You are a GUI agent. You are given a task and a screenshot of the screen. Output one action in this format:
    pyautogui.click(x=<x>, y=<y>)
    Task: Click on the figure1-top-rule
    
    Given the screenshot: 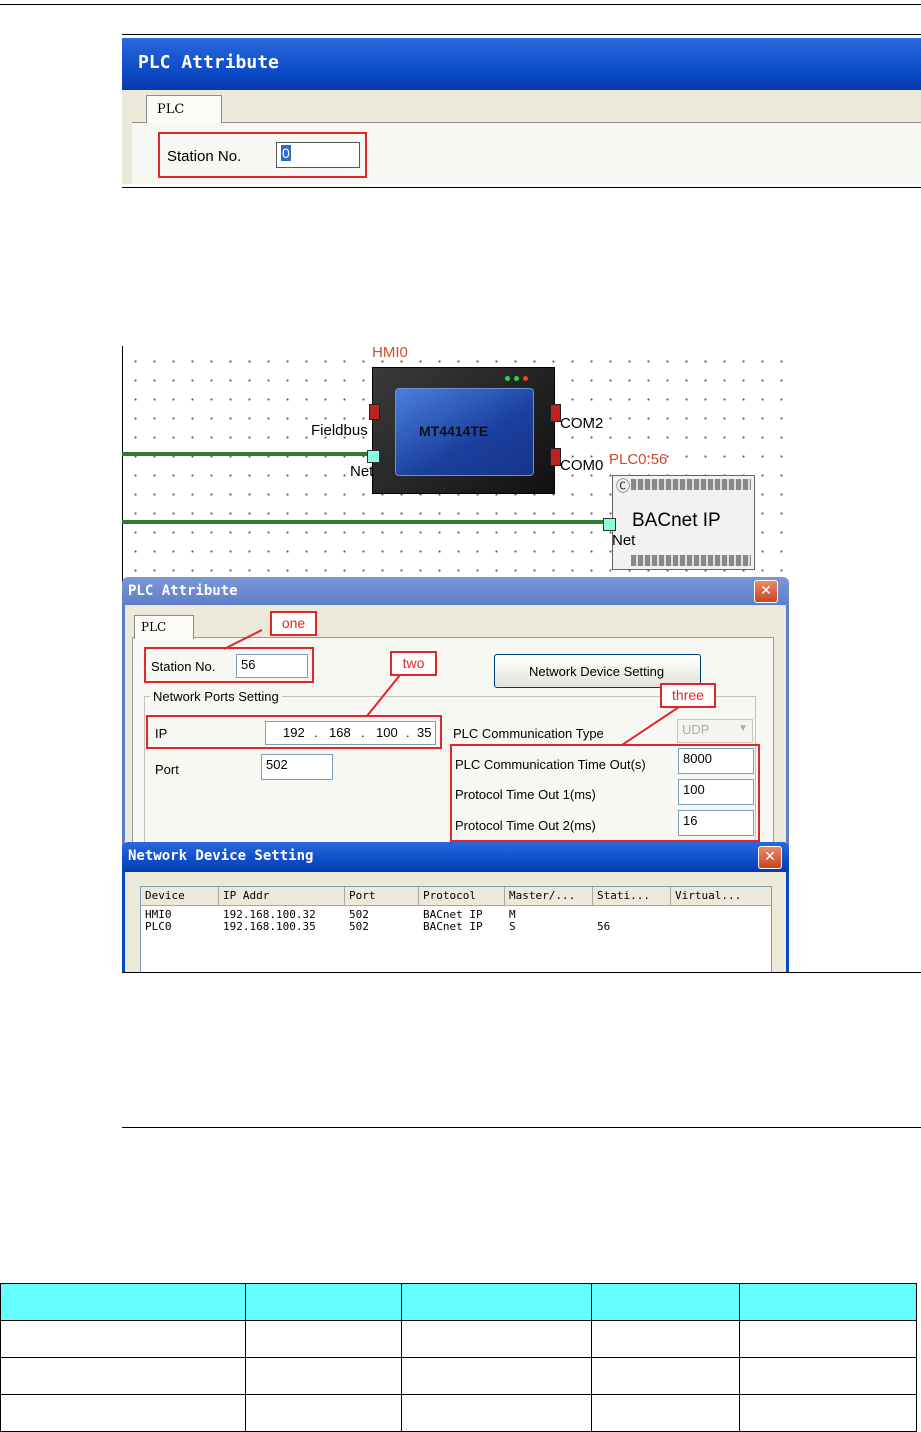 What is the action you would take?
    pyautogui.click(x=521, y=34)
    